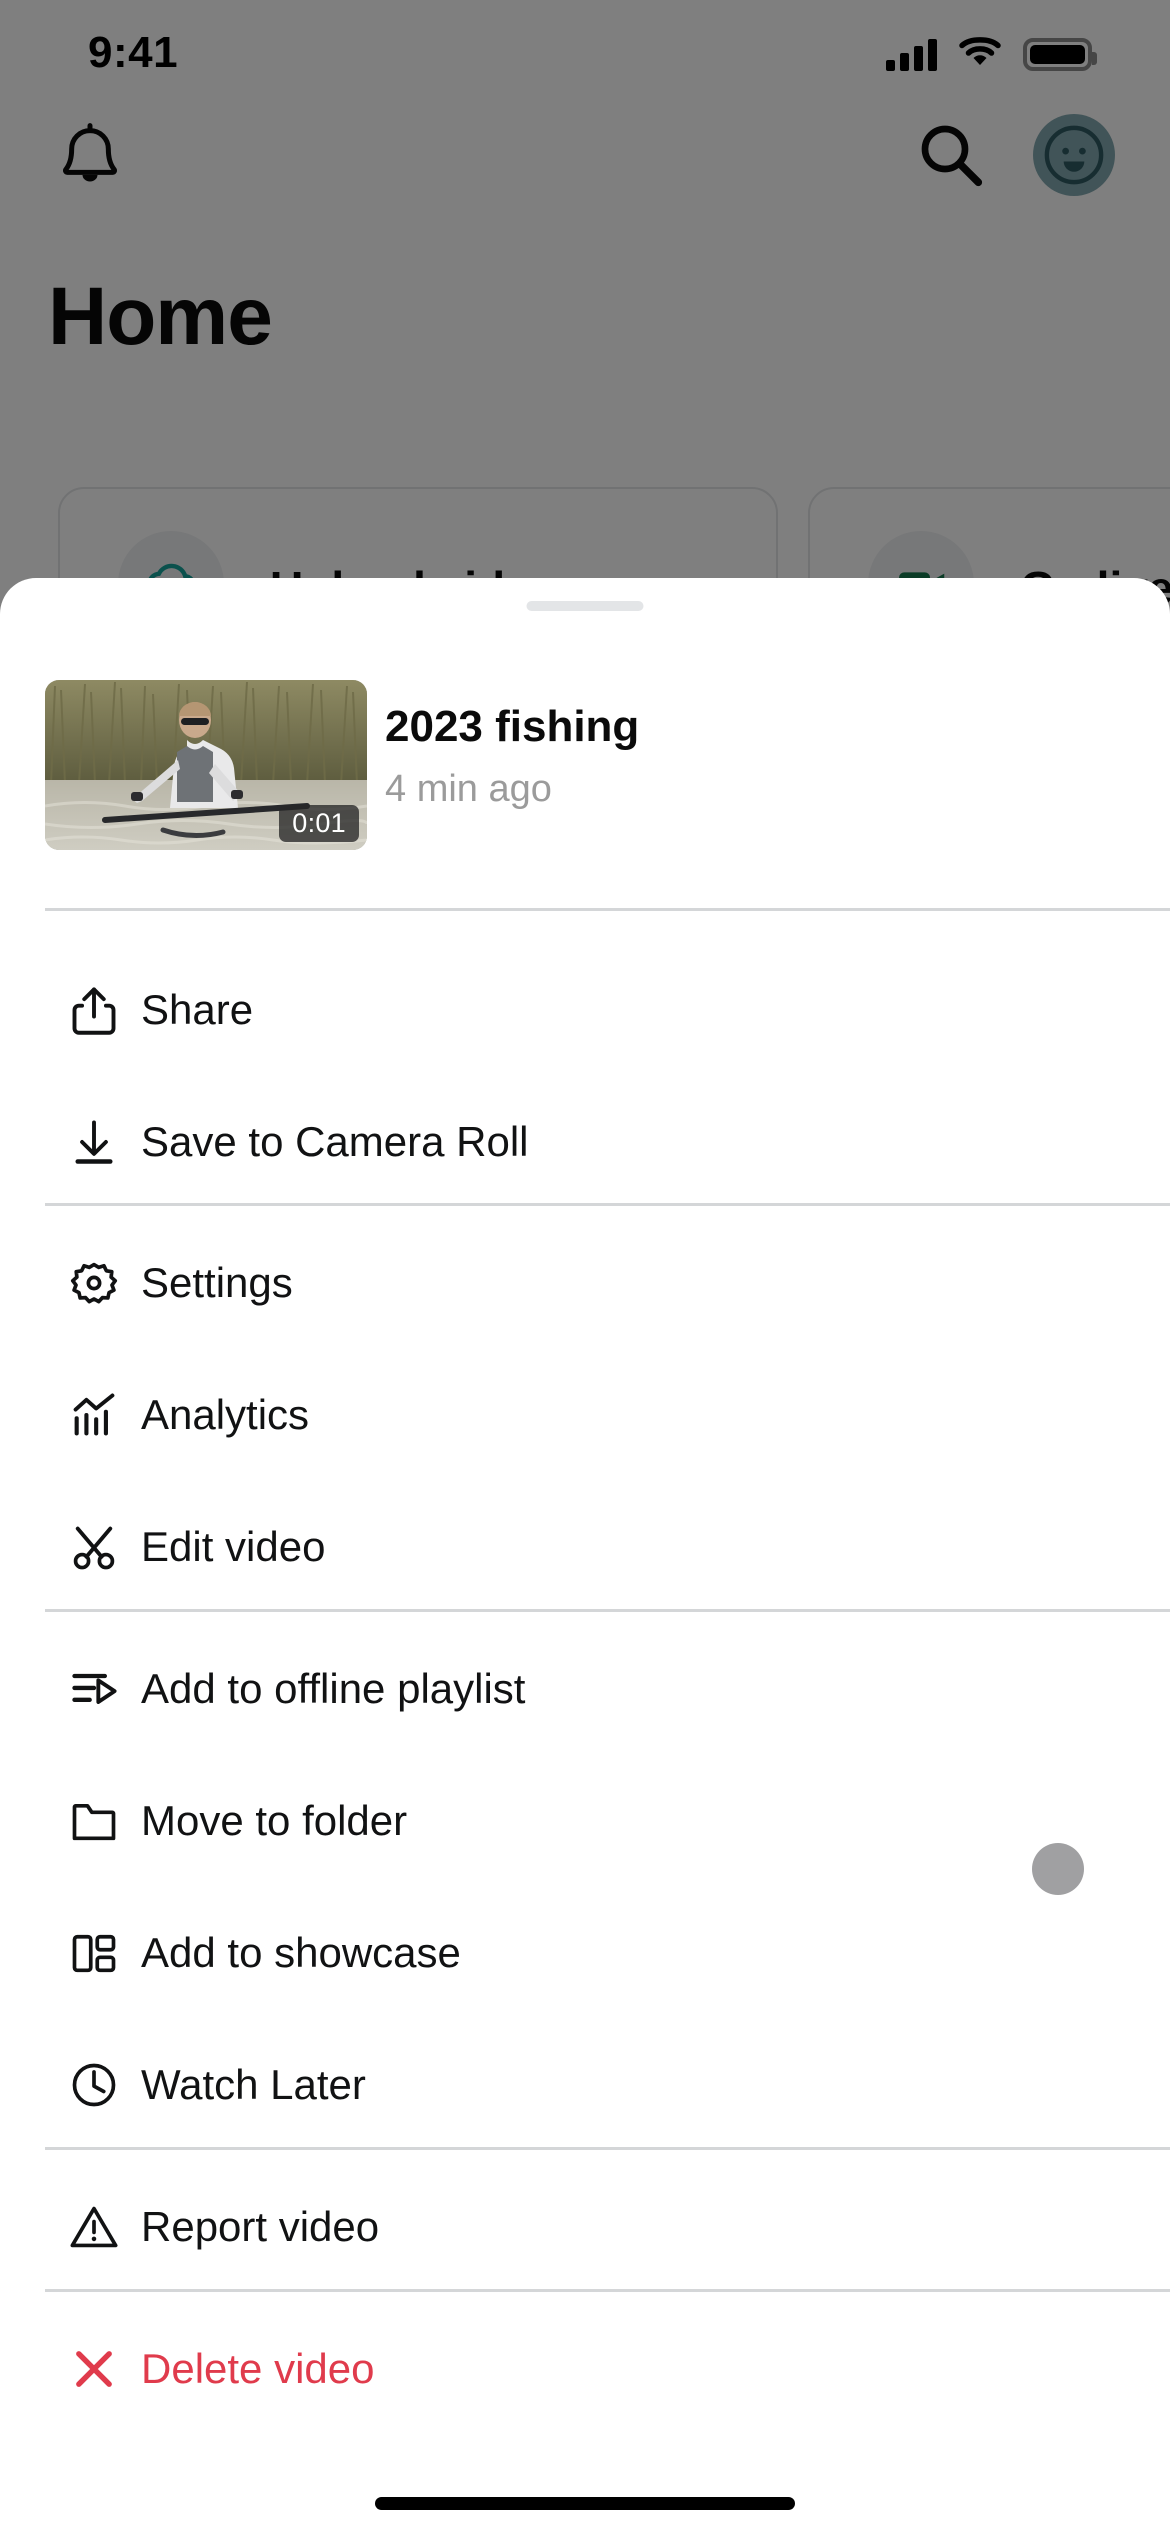 Image resolution: width=1170 pixels, height=2532 pixels. I want to click on menu-item-add-to-offline-playlist: Add to offline playlist, so click(585, 1689).